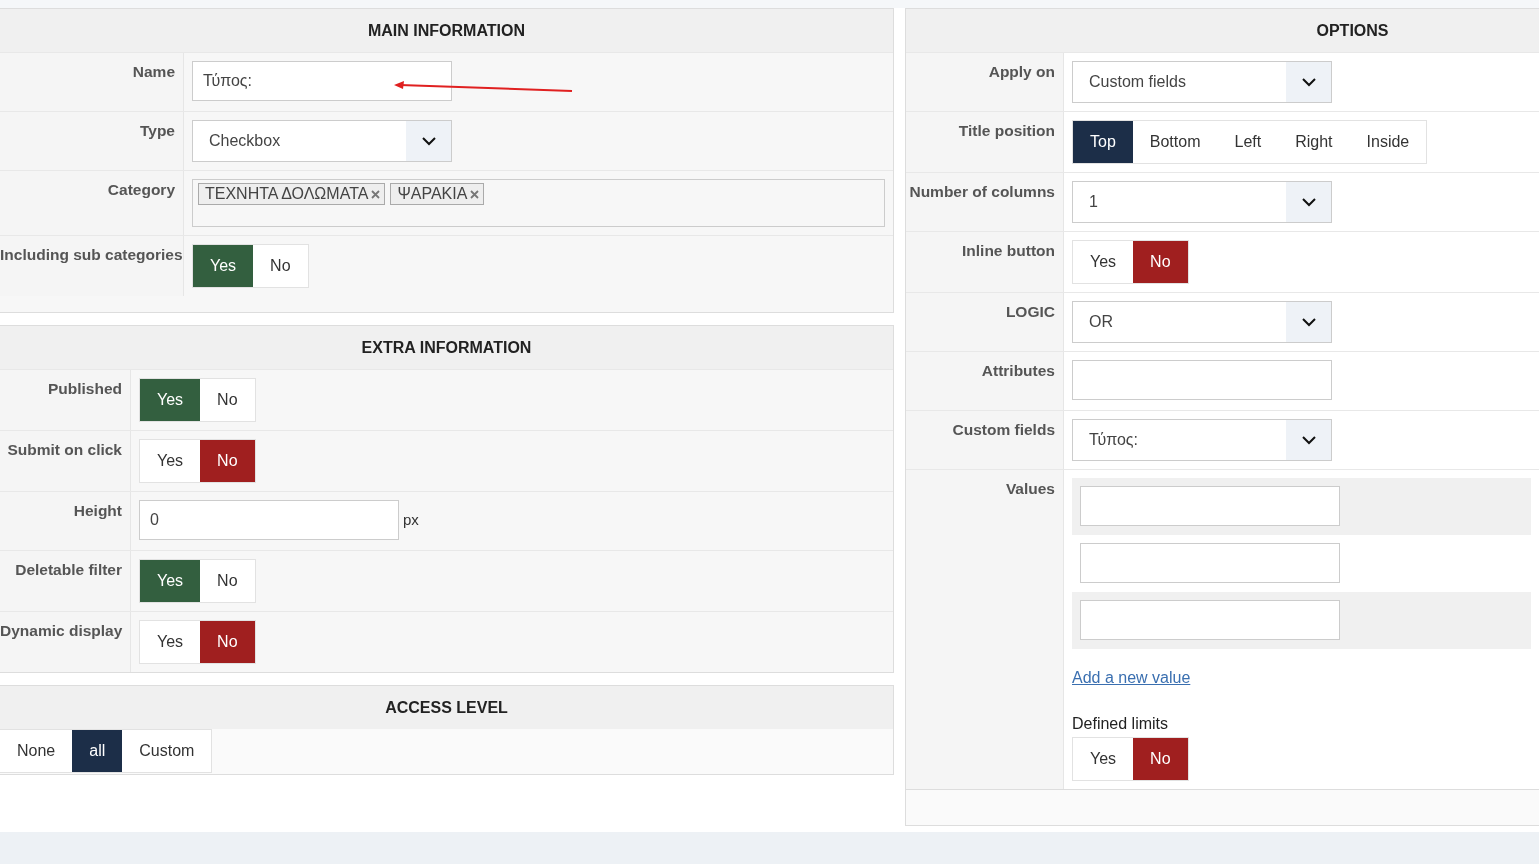  Describe the element at coordinates (1202, 82) in the screenshot. I see `select-dropdown: Custom fields` at that location.